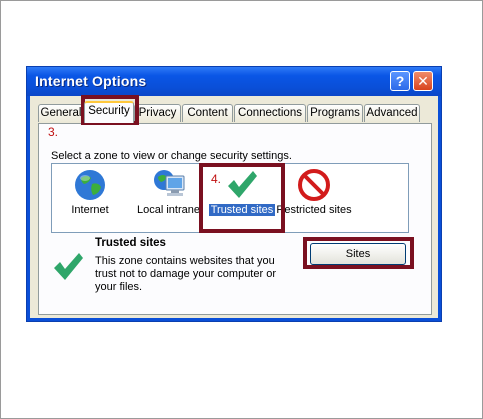 The width and height of the screenshot is (483, 419). I want to click on step-4-label: 4., so click(216, 179).